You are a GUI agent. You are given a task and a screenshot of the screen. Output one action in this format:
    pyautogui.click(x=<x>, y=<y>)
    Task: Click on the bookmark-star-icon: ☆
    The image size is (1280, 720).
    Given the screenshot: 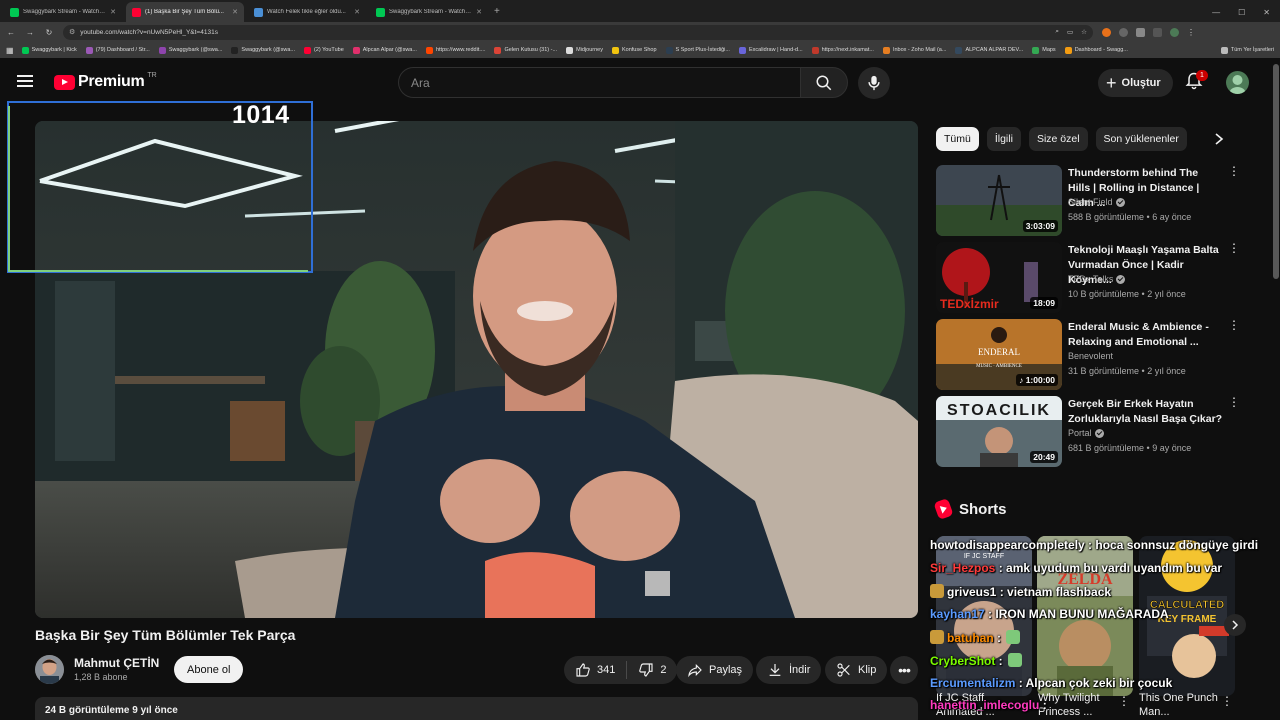 What is the action you would take?
    pyautogui.click(x=1084, y=32)
    